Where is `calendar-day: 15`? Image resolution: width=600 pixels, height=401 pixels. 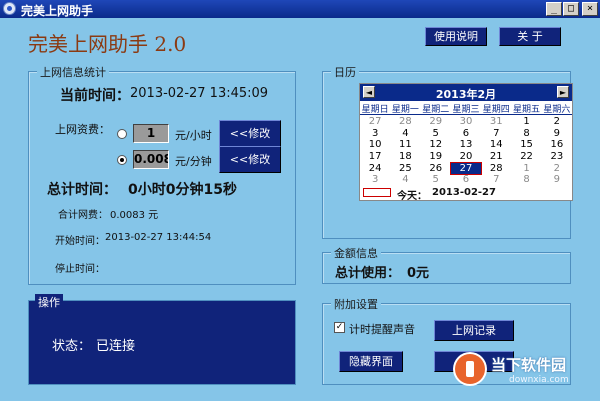
calendar-day: 15 is located at coordinates (526, 145).